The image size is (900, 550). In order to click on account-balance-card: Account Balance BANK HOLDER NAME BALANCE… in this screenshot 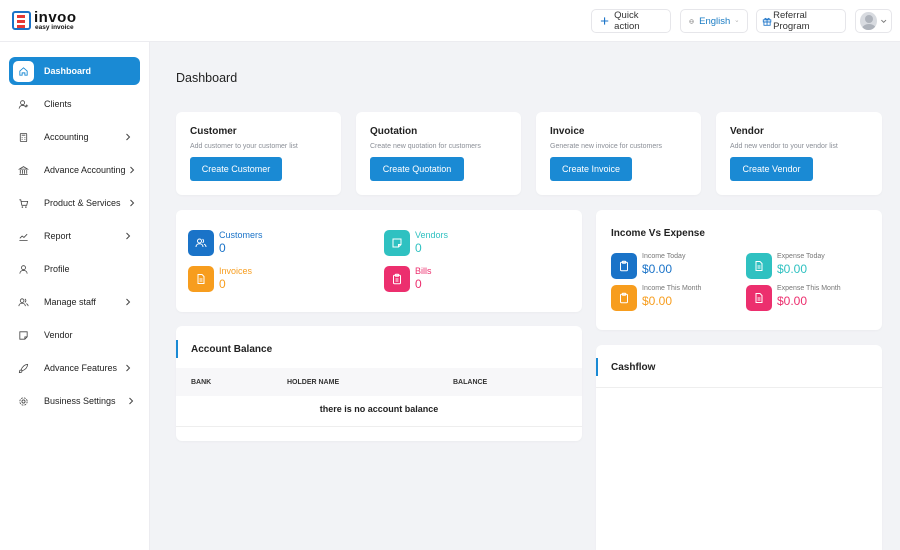, I will do `click(379, 383)`.